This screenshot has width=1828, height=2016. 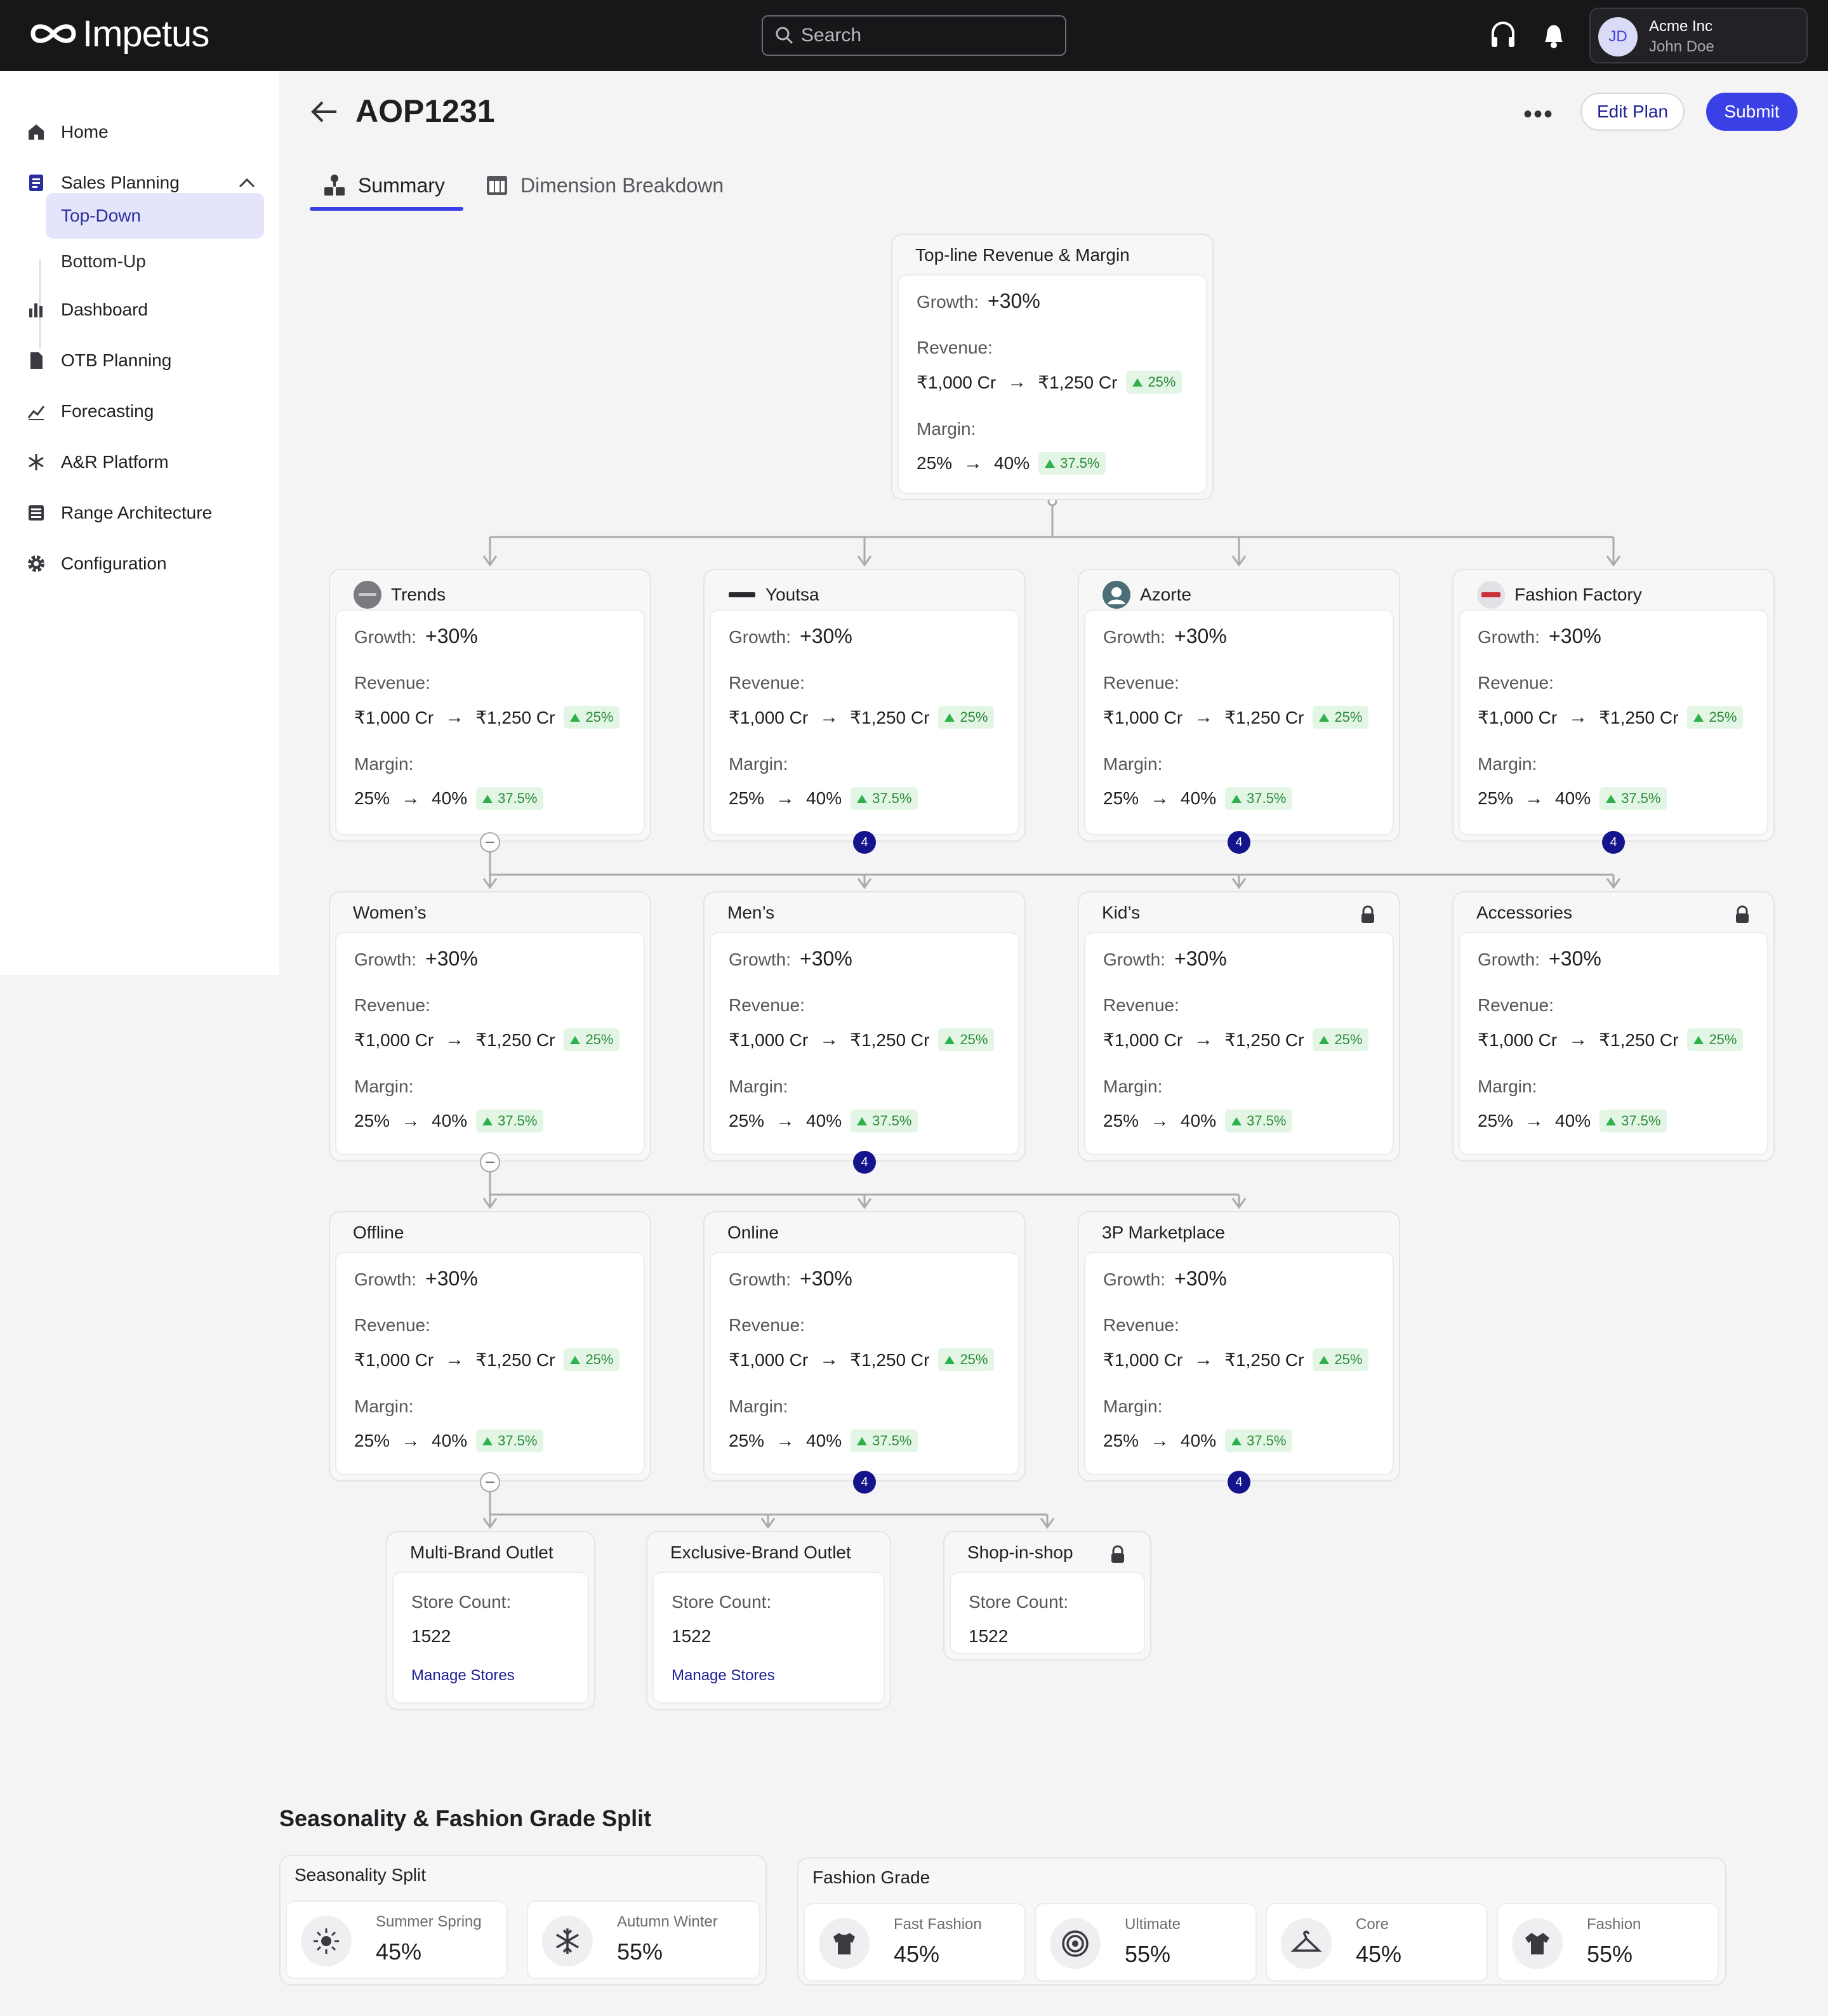 What do you see at coordinates (1372, 1924) in the screenshot?
I see `metric-label: Core` at bounding box center [1372, 1924].